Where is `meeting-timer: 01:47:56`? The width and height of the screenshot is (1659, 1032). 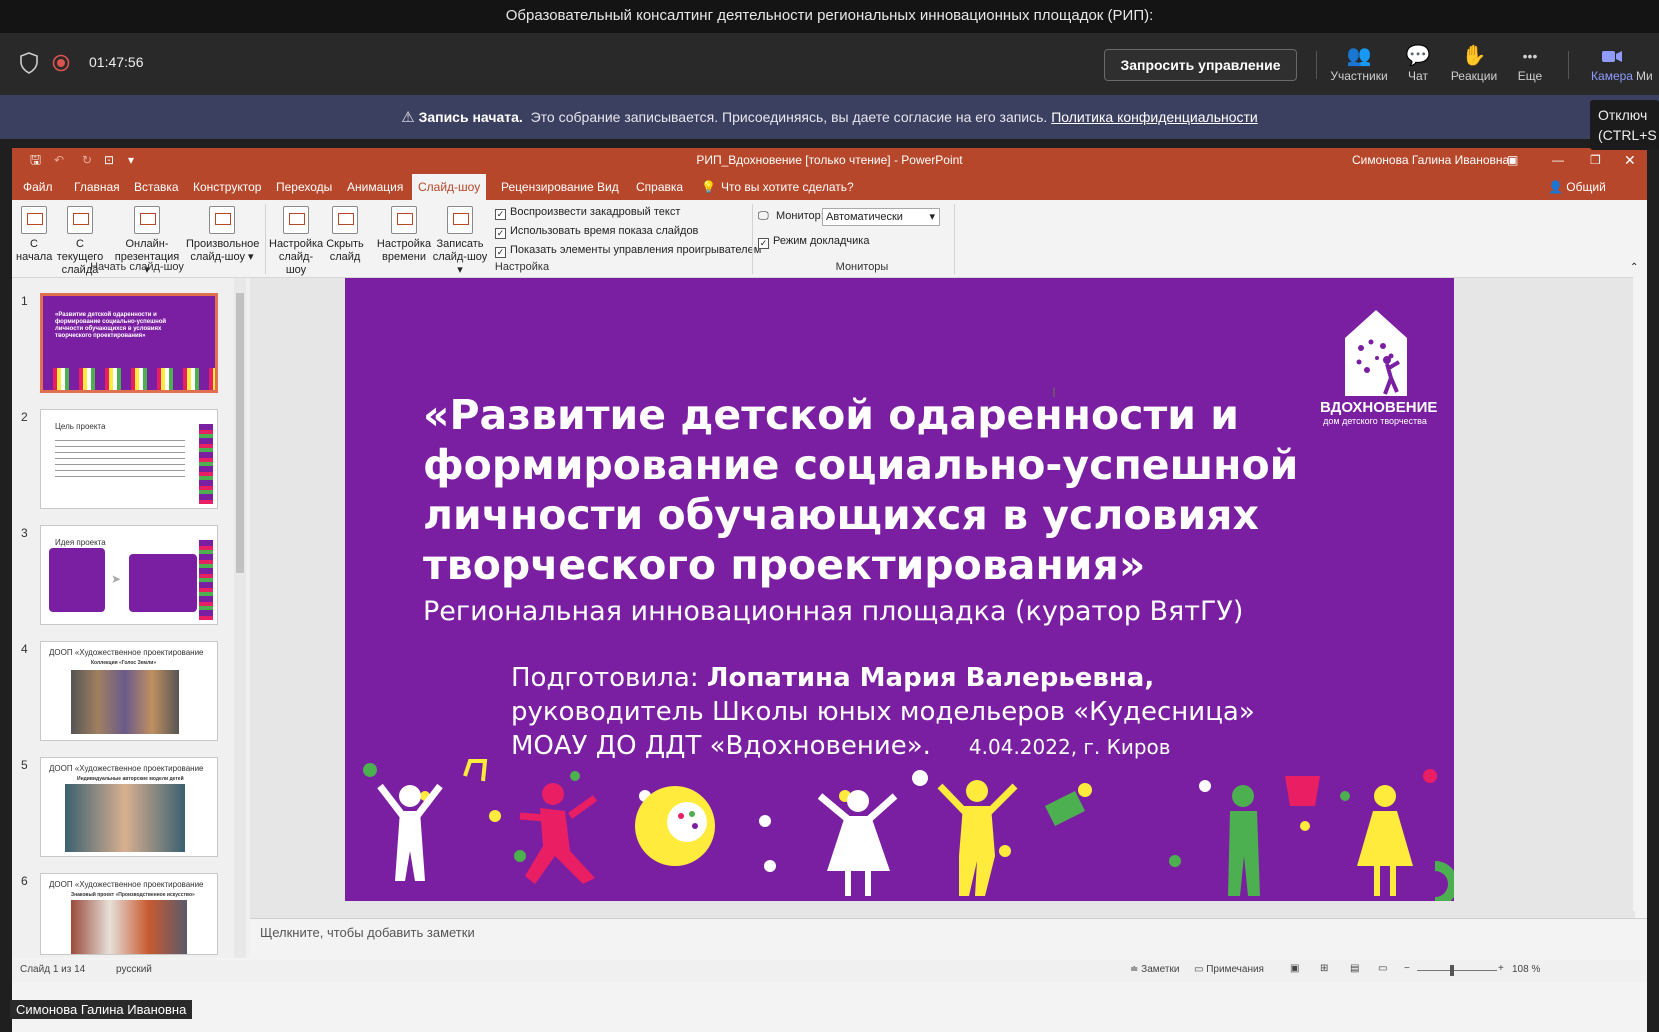
meeting-timer: 01:47:56 is located at coordinates (116, 62).